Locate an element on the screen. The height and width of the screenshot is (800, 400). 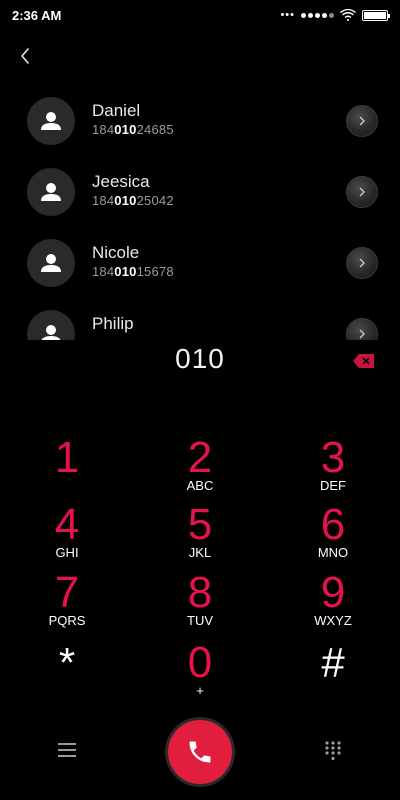
key-digit: 2 is located at coordinates (200, 457).